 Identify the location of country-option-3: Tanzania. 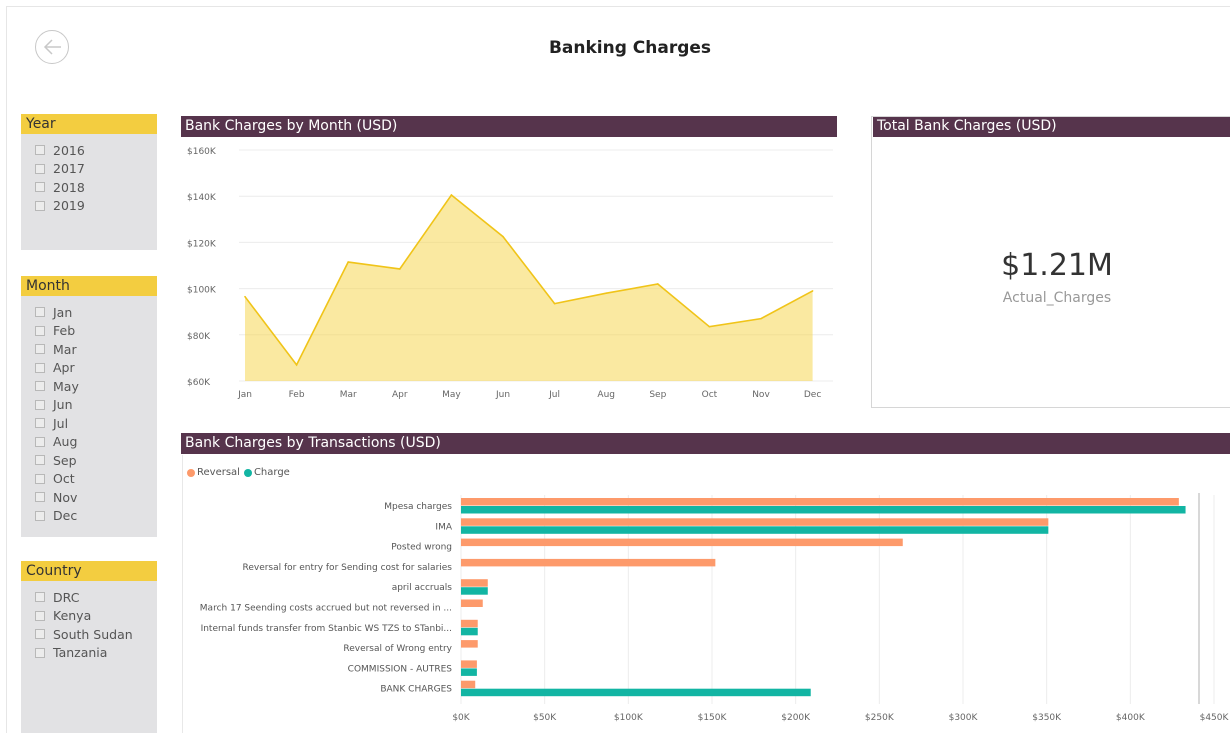
(89, 653).